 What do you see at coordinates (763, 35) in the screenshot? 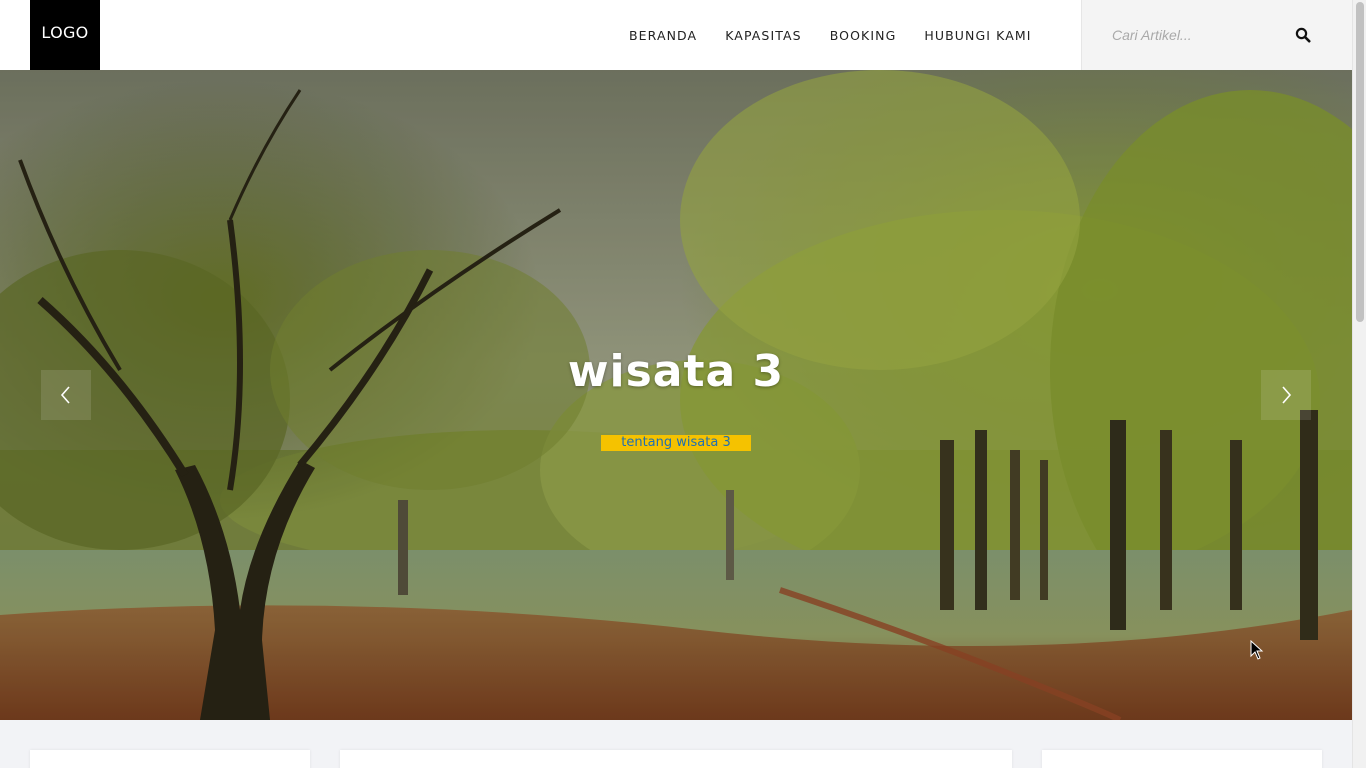
I see `nav-item-kapasitas: KAPASITAS` at bounding box center [763, 35].